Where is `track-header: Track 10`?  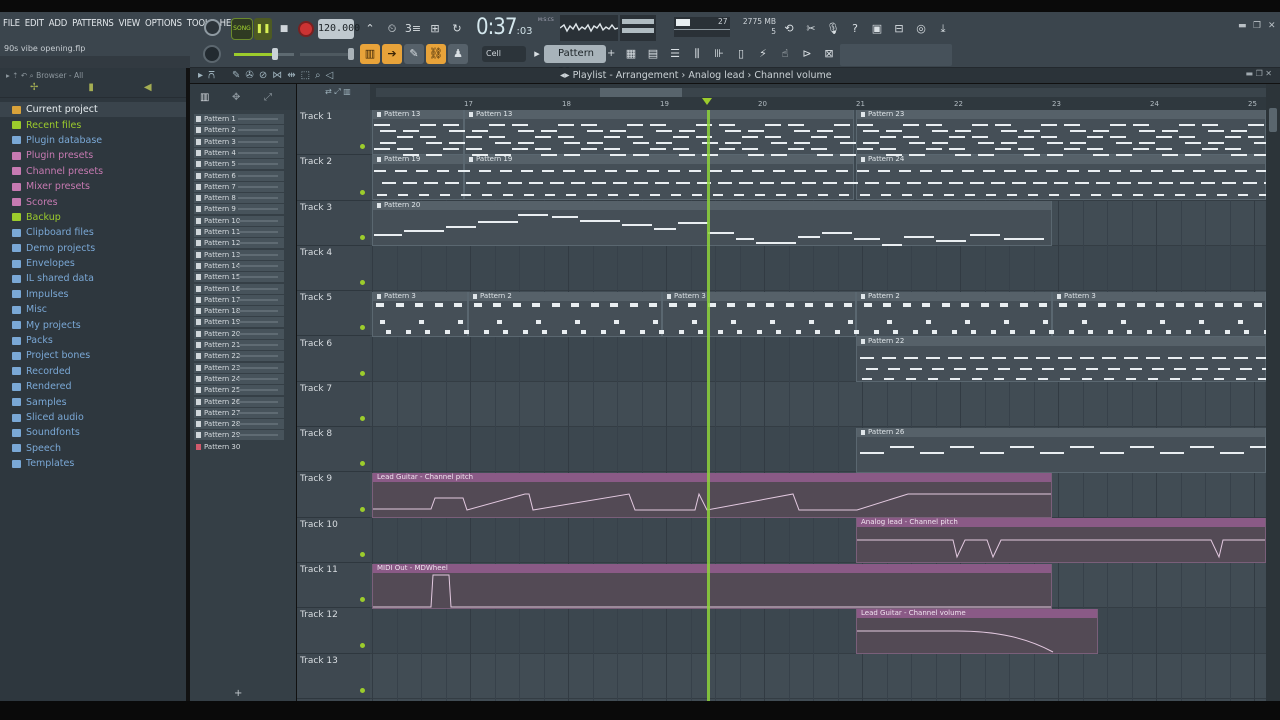 track-header: Track 10 is located at coordinates (333, 540).